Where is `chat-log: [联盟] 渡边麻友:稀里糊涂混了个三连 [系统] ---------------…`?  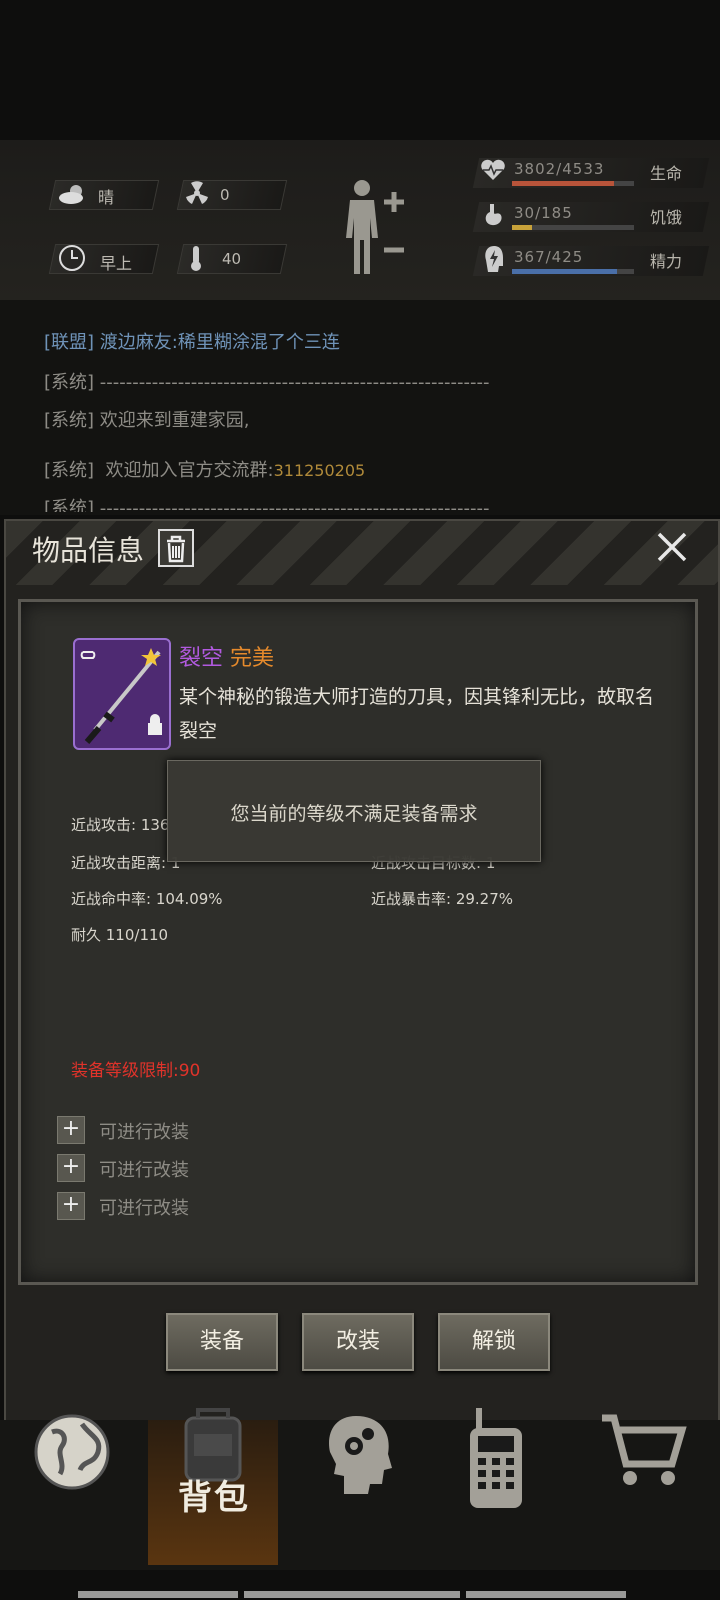
chat-log: [联盟] 渡边麻友:稀里糊涂混了个三连 [系统] ---------------… is located at coordinates (360, 407).